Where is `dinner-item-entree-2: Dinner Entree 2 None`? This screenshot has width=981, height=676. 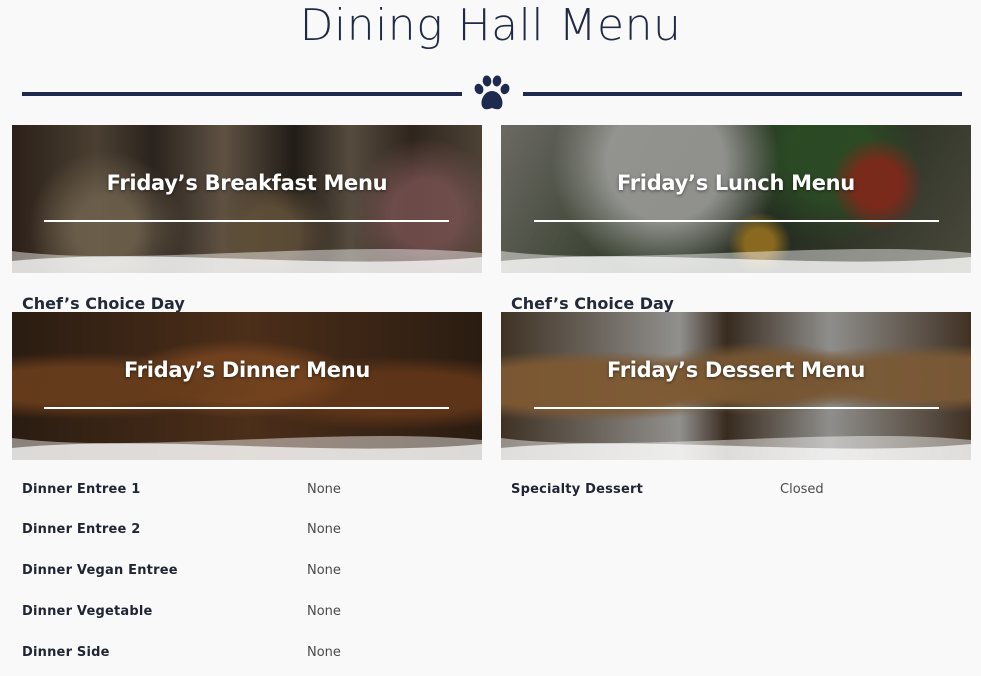
dinner-item-entree-2: Dinner Entree 2 None is located at coordinates (252, 532).